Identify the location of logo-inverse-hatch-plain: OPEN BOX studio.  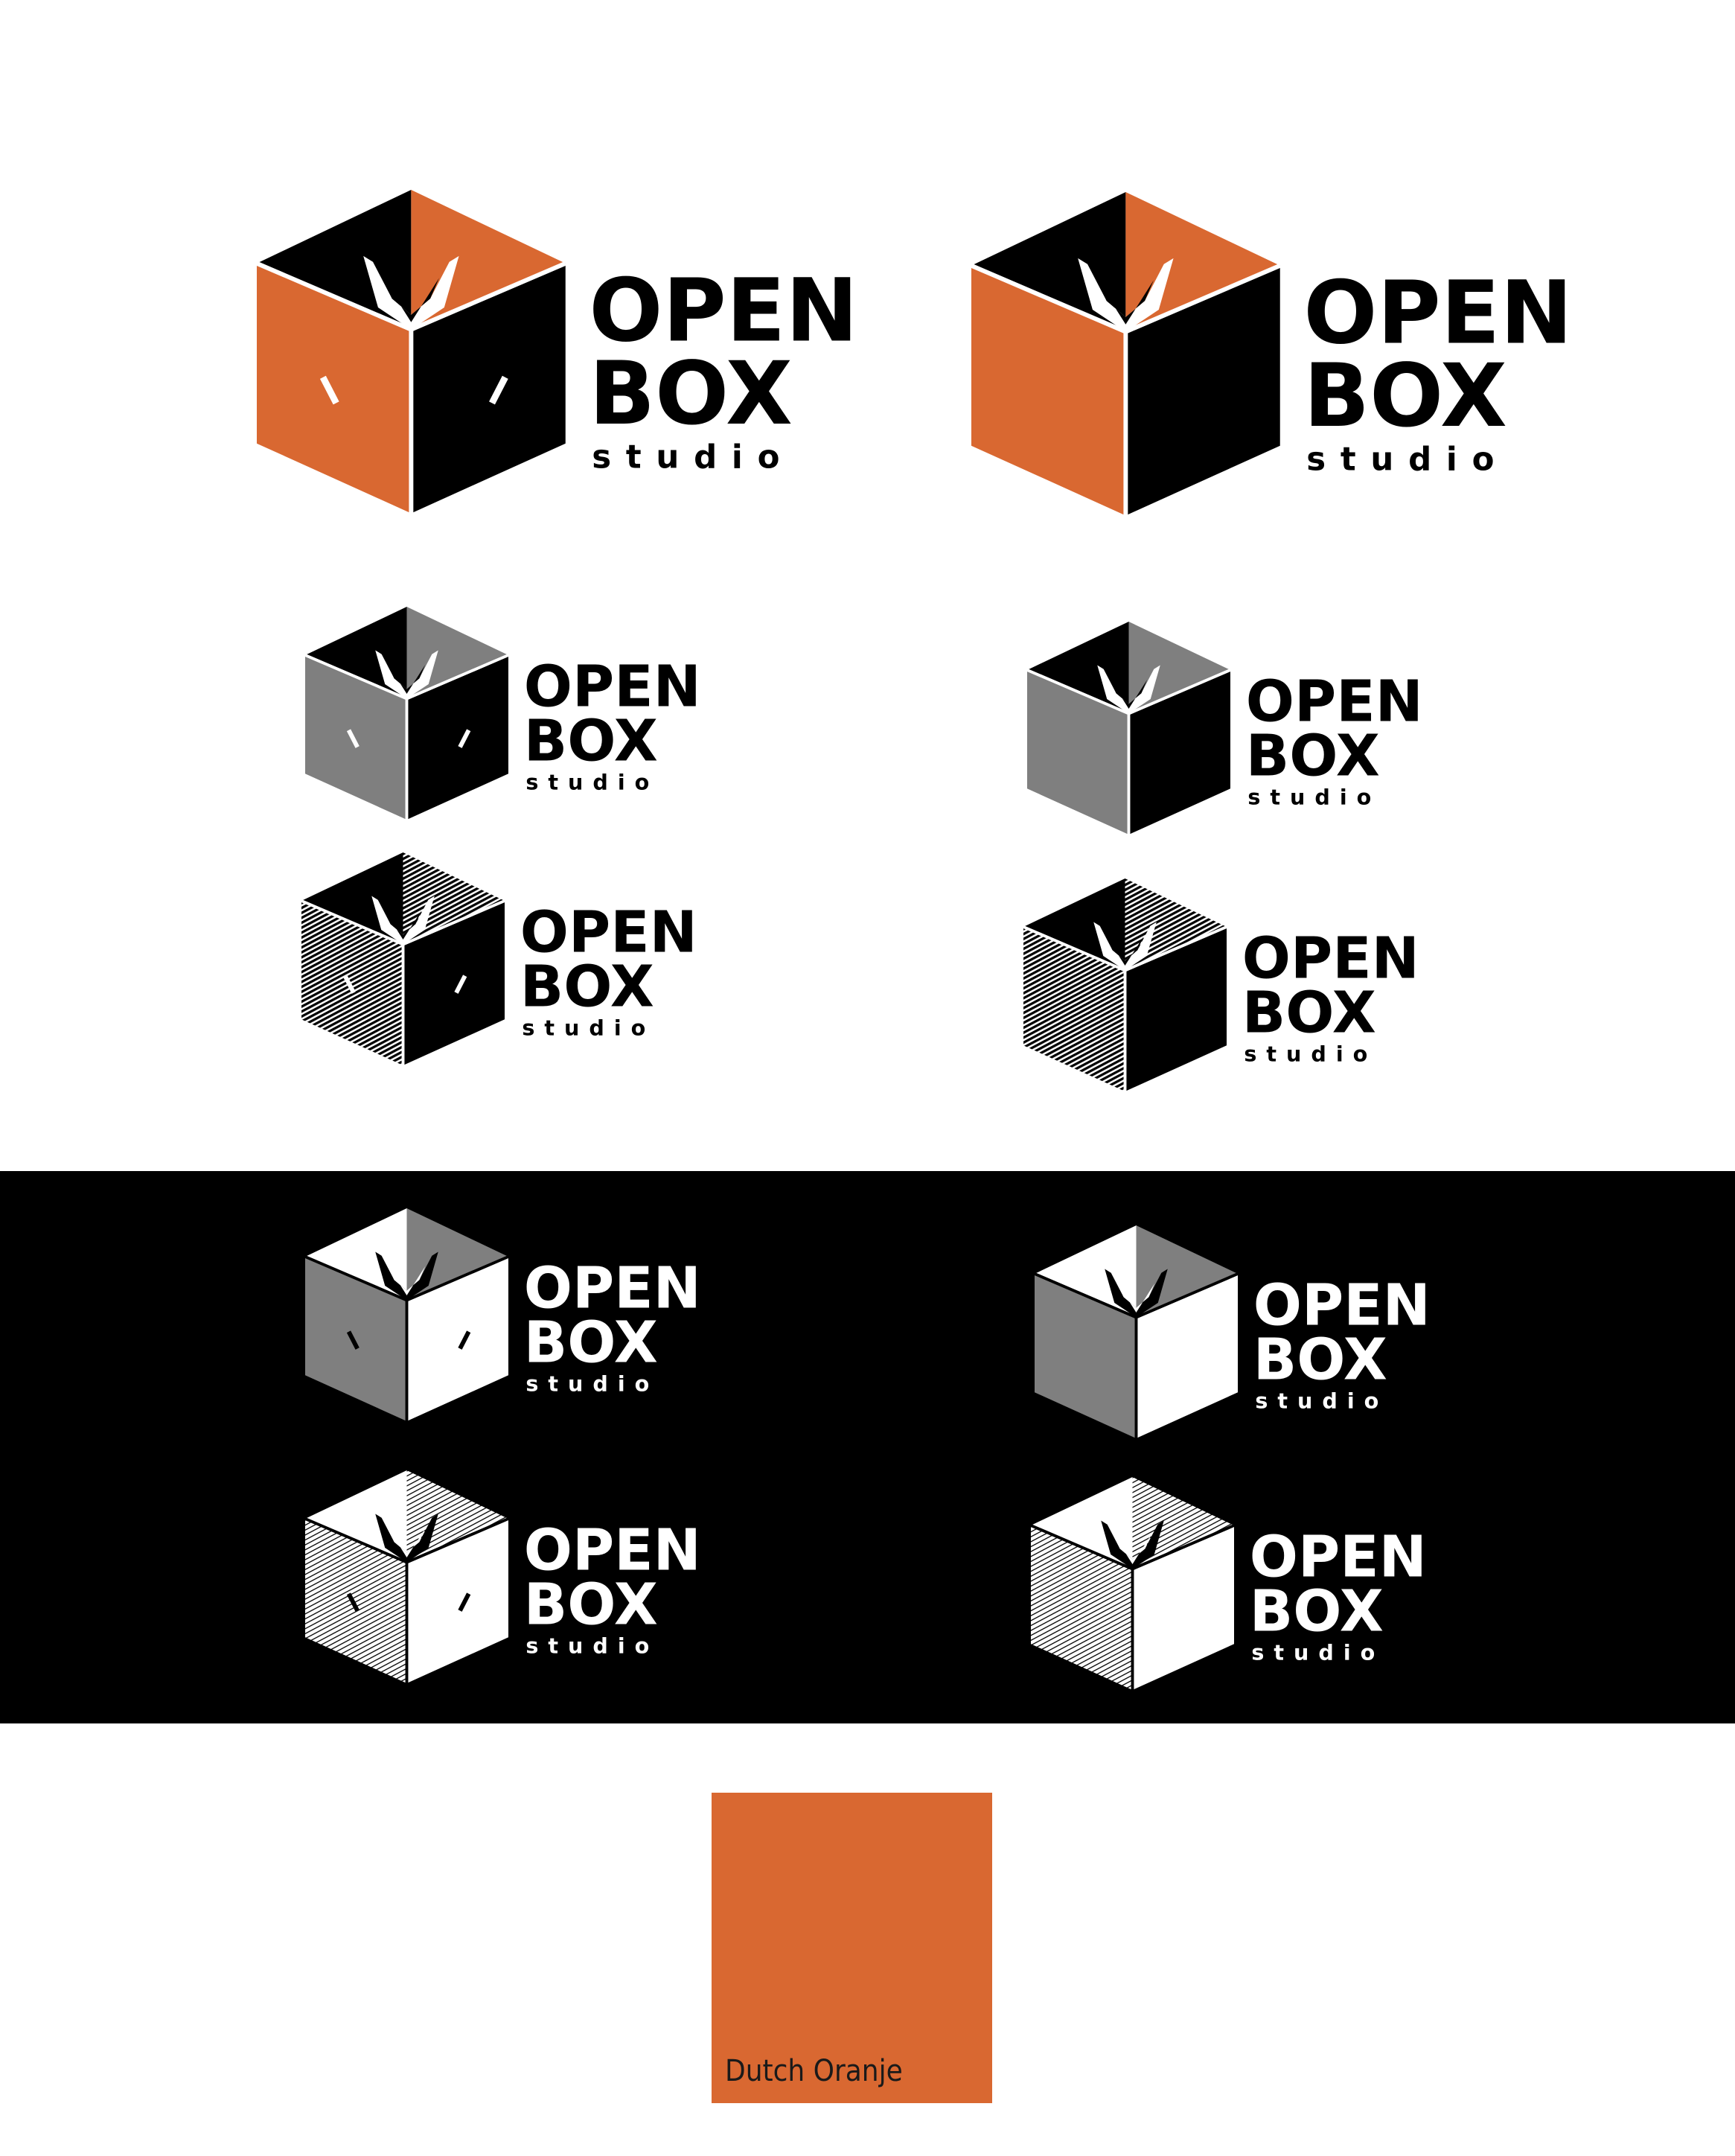
(1228, 1584).